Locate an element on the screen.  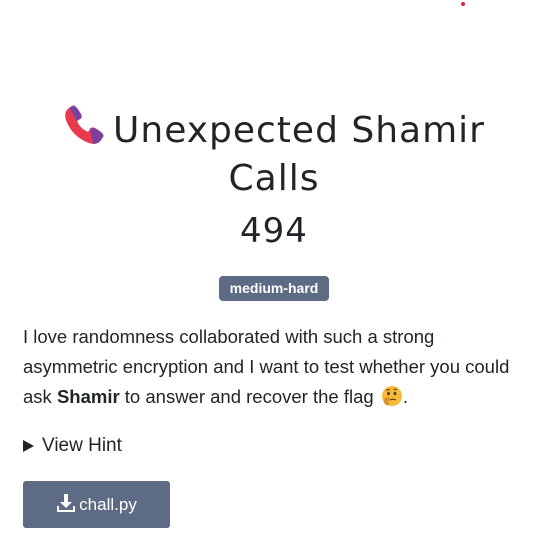
disclosure-triangle-icon is located at coordinates (28, 446).